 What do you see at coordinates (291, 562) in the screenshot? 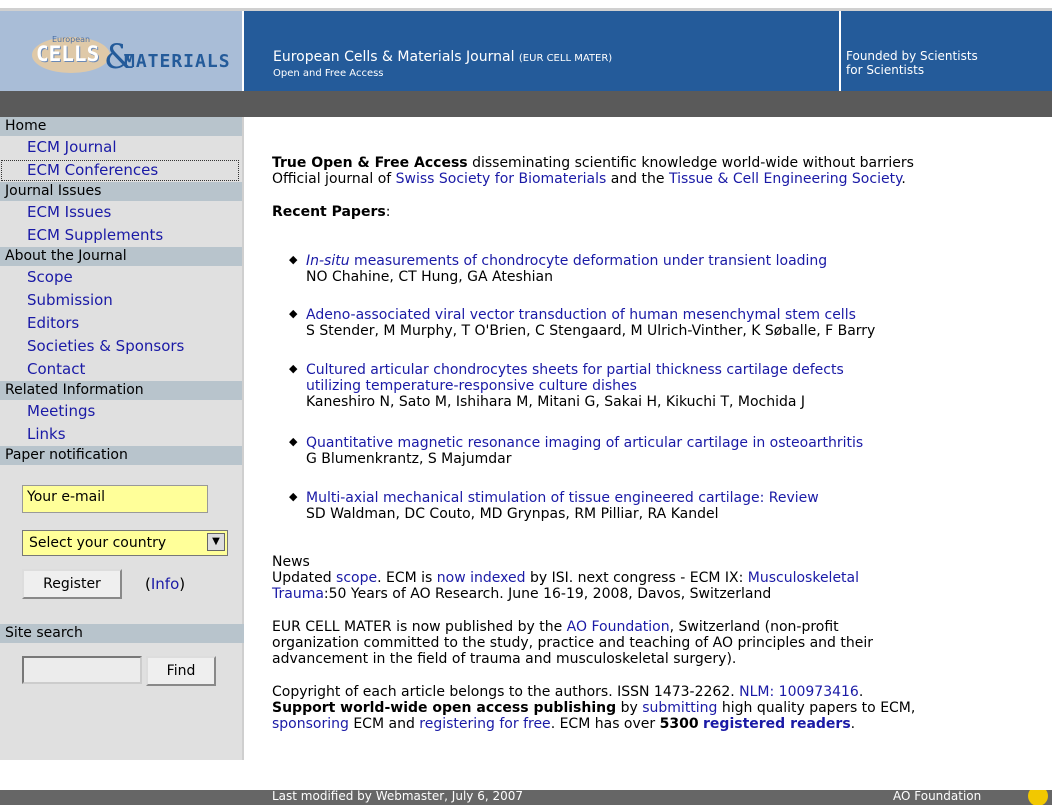
I see `news-heading: News` at bounding box center [291, 562].